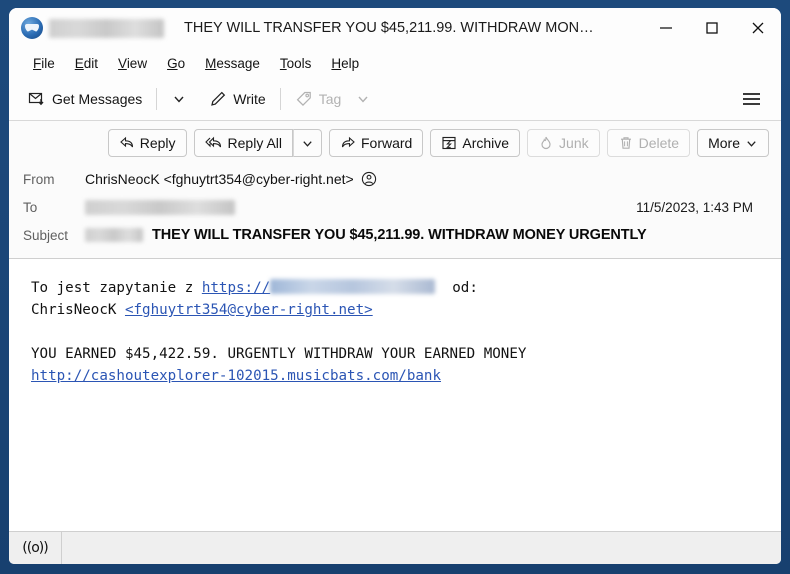 The image size is (790, 574). What do you see at coordinates (116, 288) in the screenshot?
I see `body-line1-prefix: To jest zapytanie z` at bounding box center [116, 288].